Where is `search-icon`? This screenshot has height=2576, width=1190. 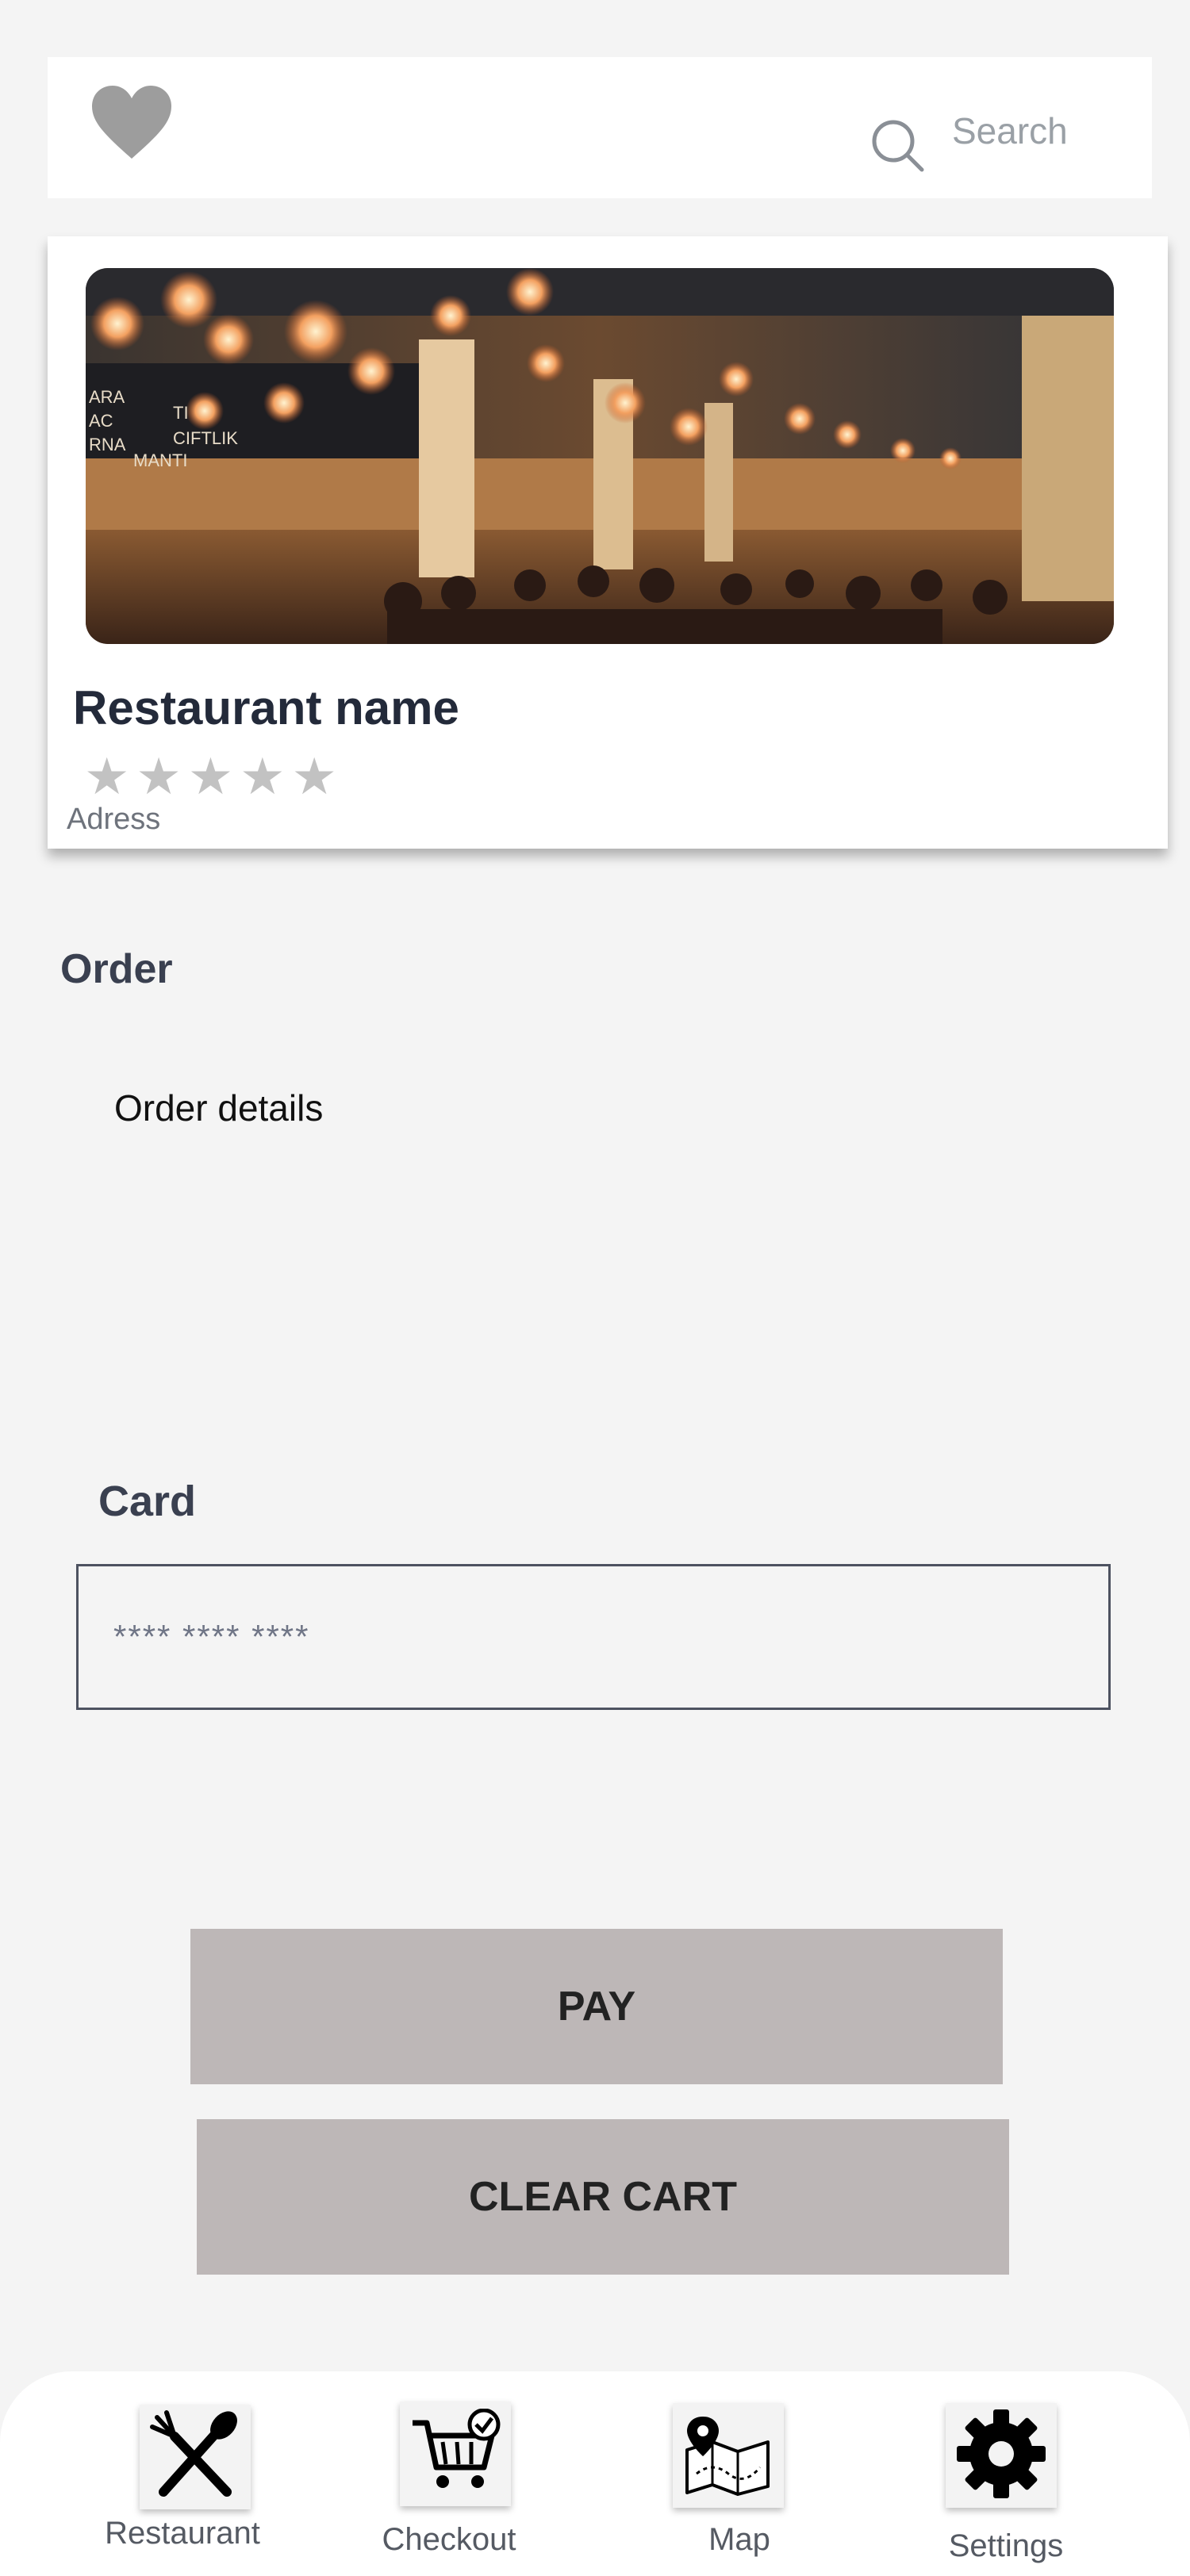
search-icon is located at coordinates (898, 145).